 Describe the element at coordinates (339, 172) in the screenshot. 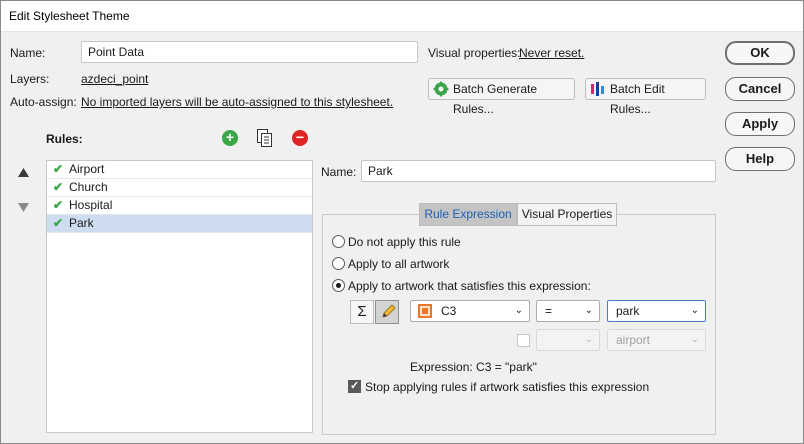

I see `rule-name-label: Name:` at that location.